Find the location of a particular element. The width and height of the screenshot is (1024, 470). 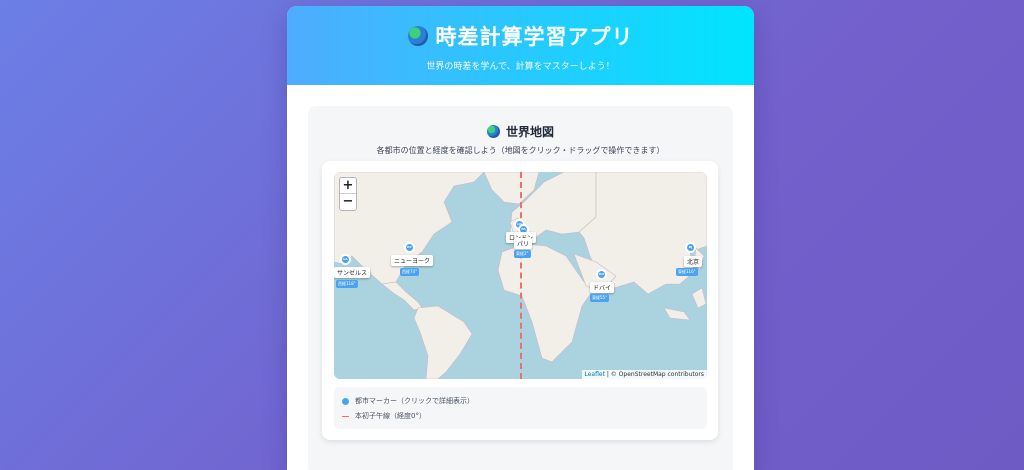

city-offset-dubai: 東経55° is located at coordinates (600, 298).